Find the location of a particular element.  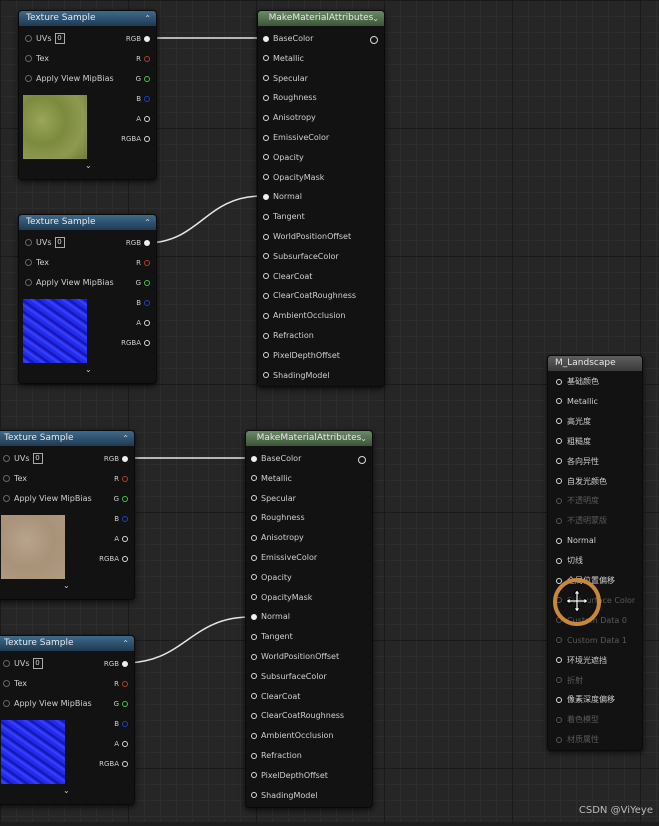

input-pin: SubsurfaceColor is located at coordinates (289, 677).